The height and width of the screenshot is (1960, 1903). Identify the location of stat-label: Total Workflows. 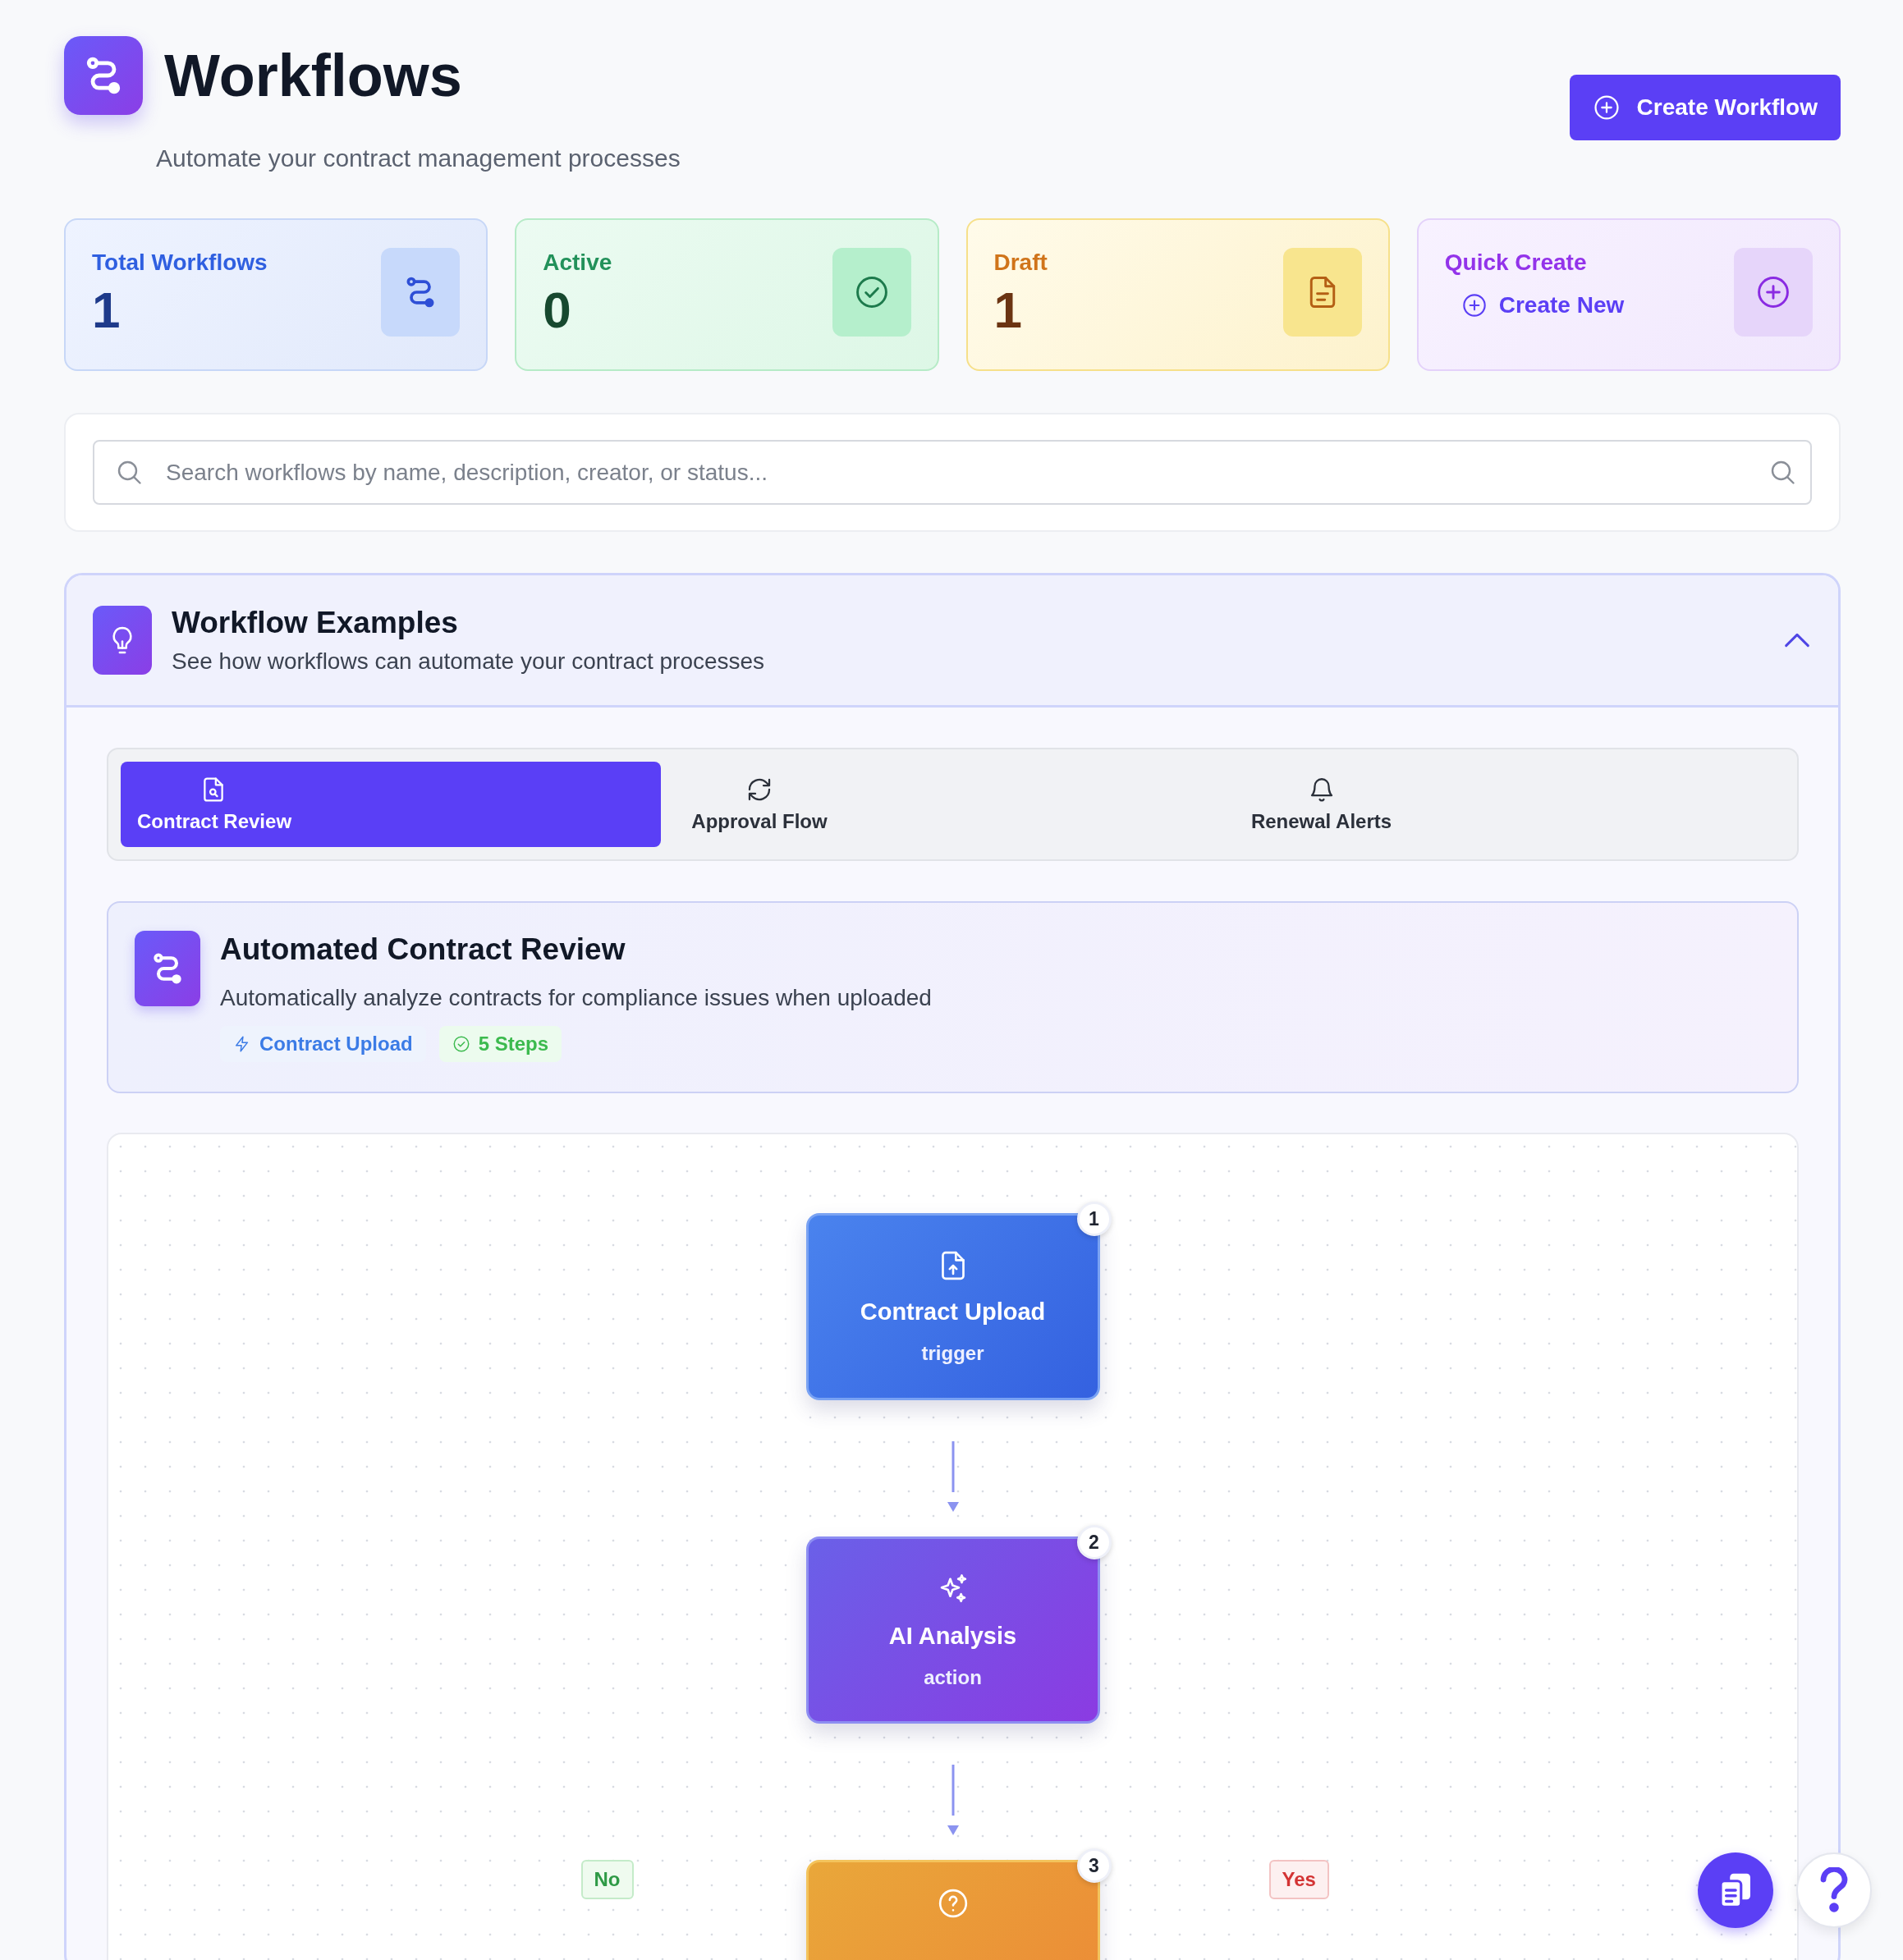
(180, 263).